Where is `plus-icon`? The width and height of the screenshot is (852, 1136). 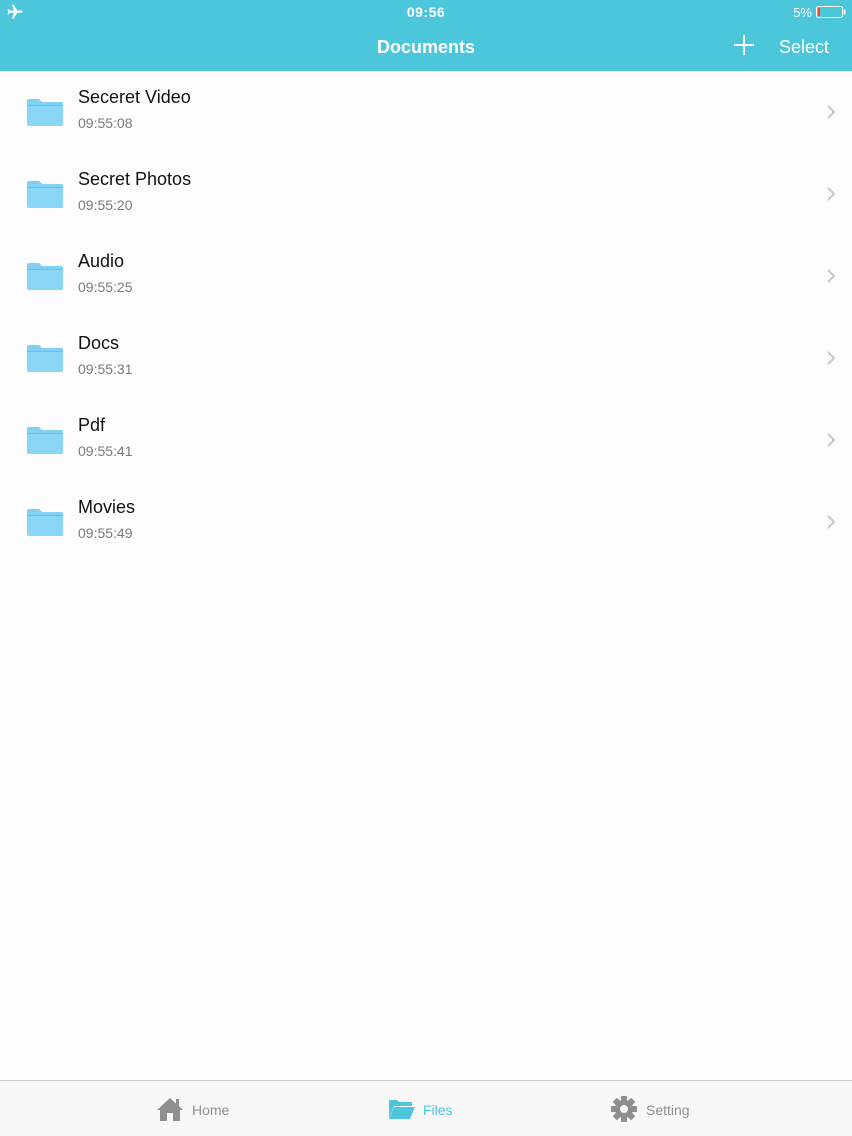
plus-icon is located at coordinates (744, 45).